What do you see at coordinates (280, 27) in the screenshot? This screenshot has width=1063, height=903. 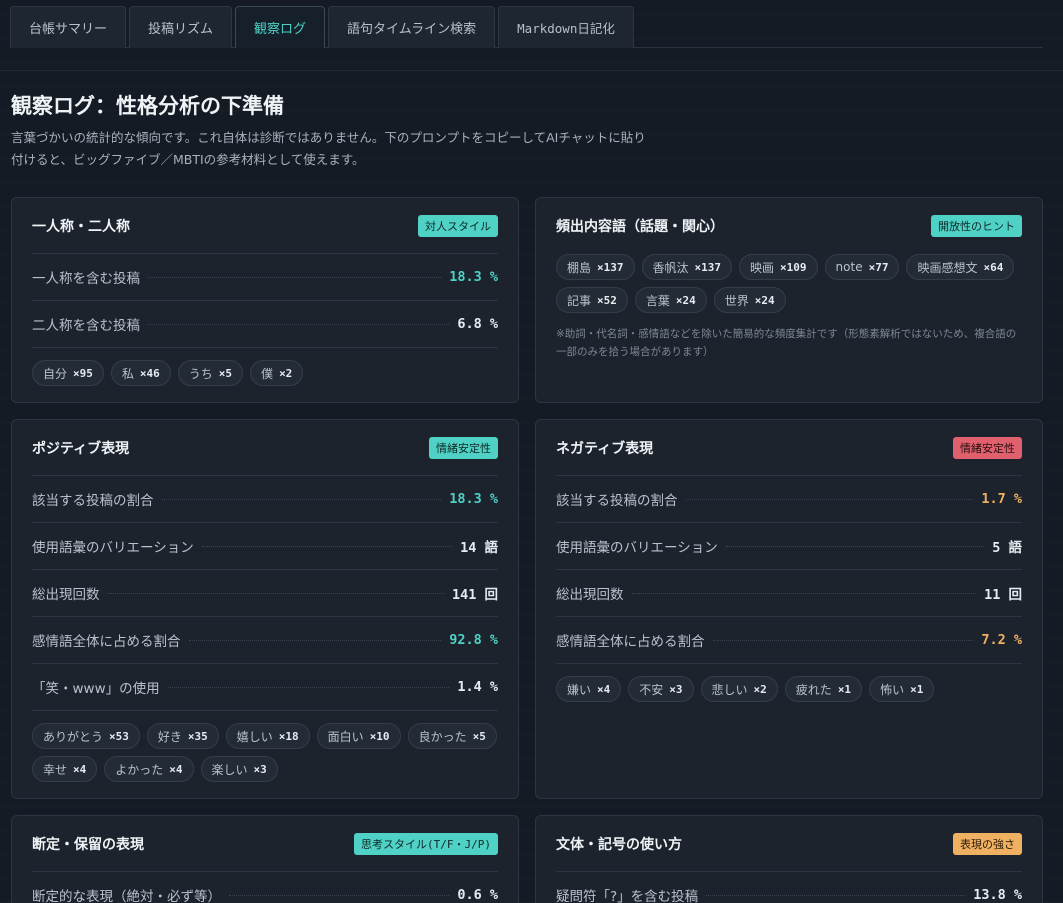 I see `tab-observation-log: 観察ログ` at bounding box center [280, 27].